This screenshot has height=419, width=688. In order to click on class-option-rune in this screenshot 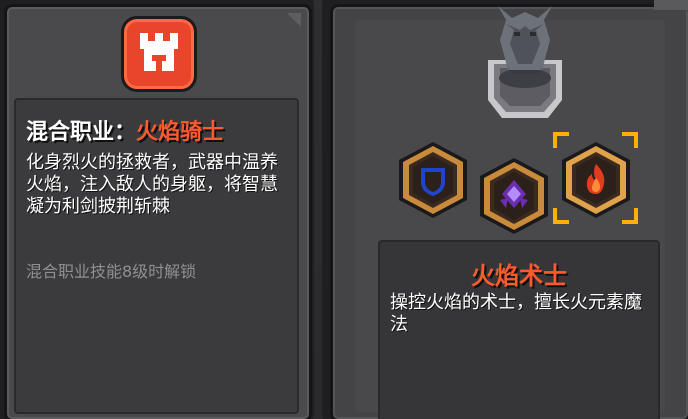, I will do `click(514, 196)`.